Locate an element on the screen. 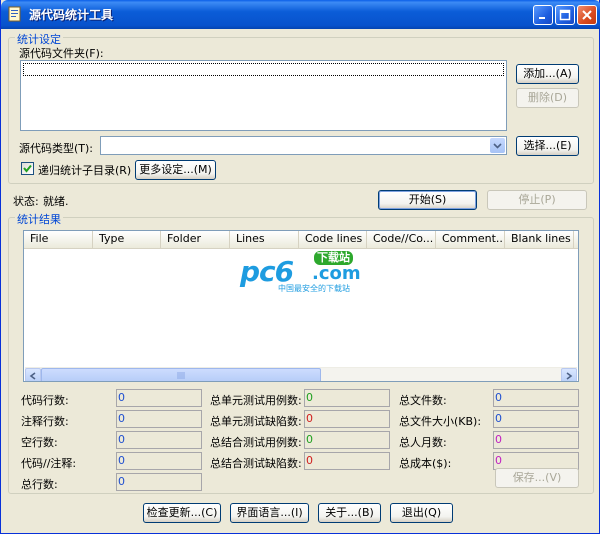 This screenshot has width=600, height=534. code-comment-label: 代码//注释: is located at coordinates (49, 463).